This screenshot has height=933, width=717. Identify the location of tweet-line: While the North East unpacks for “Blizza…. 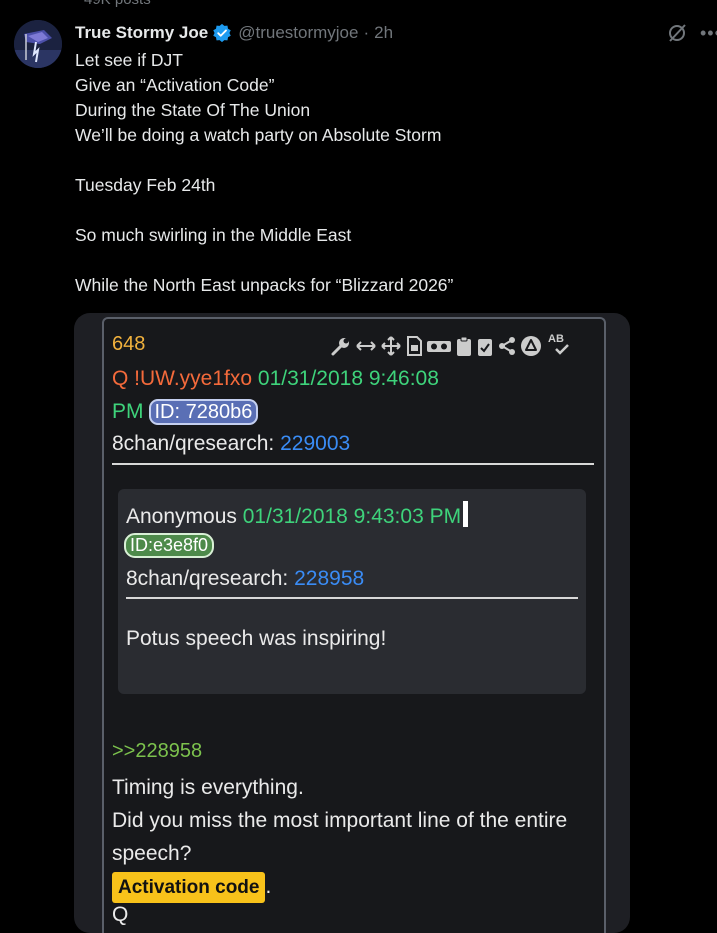
(264, 285).